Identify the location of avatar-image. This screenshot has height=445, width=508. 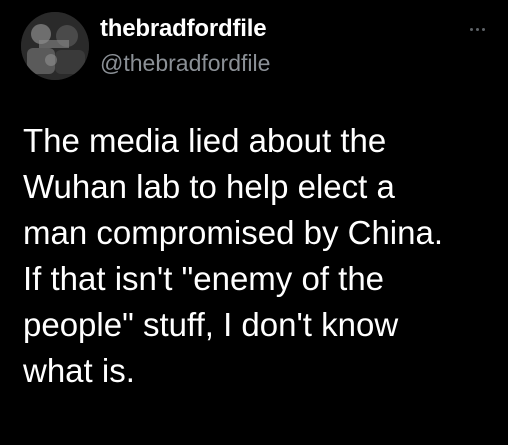
(55, 46).